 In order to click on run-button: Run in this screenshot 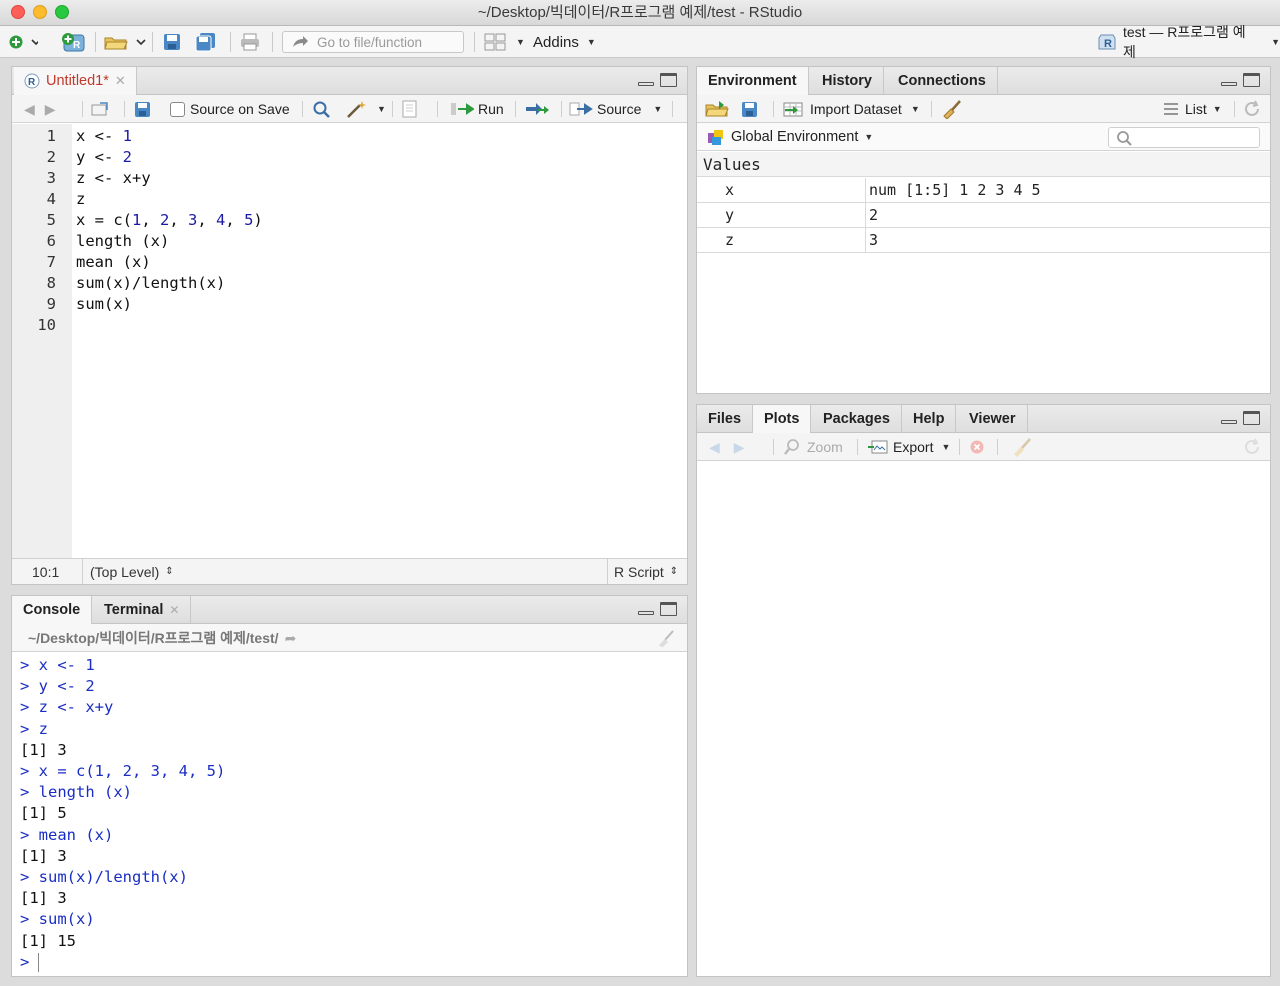, I will do `click(477, 109)`.